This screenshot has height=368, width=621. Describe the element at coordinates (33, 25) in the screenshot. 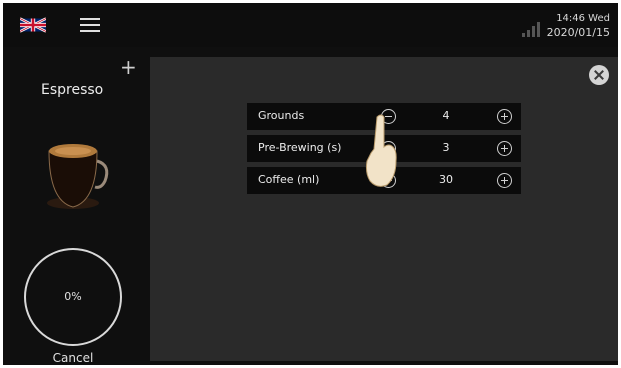

I see `uk-flag-icon` at that location.